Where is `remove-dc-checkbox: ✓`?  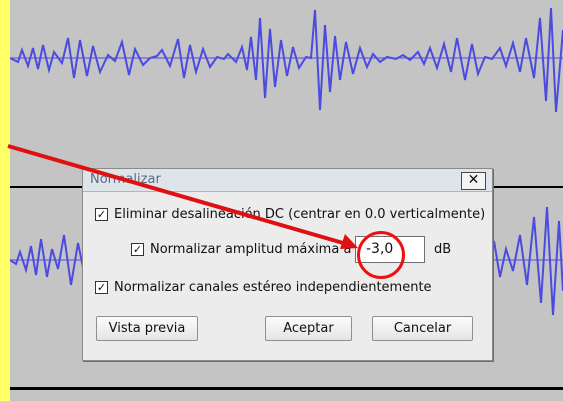
remove-dc-checkbox: ✓ is located at coordinates (101, 214).